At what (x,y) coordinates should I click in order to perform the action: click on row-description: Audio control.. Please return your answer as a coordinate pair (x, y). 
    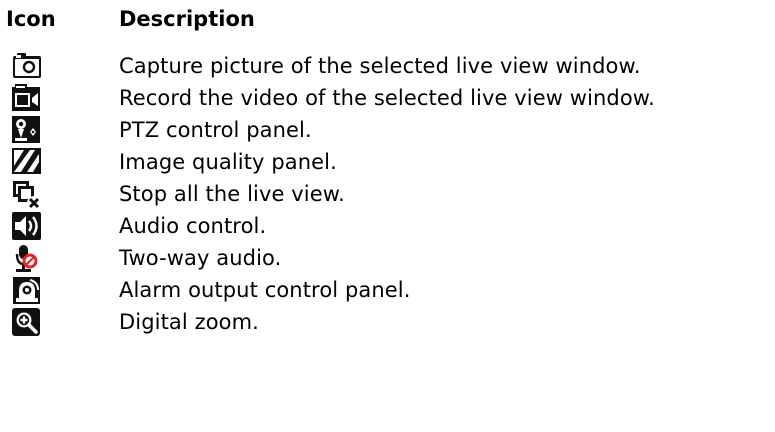
    Looking at the image, I should click on (193, 226).